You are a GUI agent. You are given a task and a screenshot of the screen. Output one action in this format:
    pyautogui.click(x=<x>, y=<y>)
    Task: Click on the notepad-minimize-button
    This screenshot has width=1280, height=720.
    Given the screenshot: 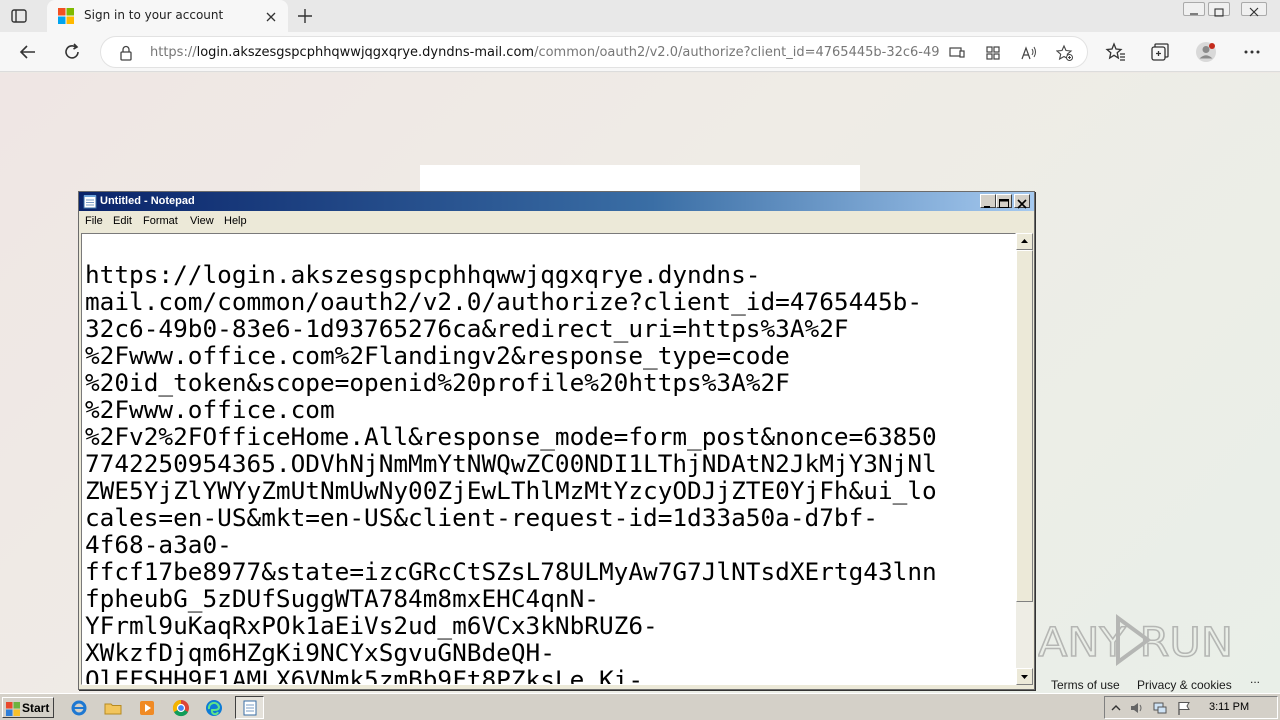 What is the action you would take?
    pyautogui.click(x=988, y=201)
    